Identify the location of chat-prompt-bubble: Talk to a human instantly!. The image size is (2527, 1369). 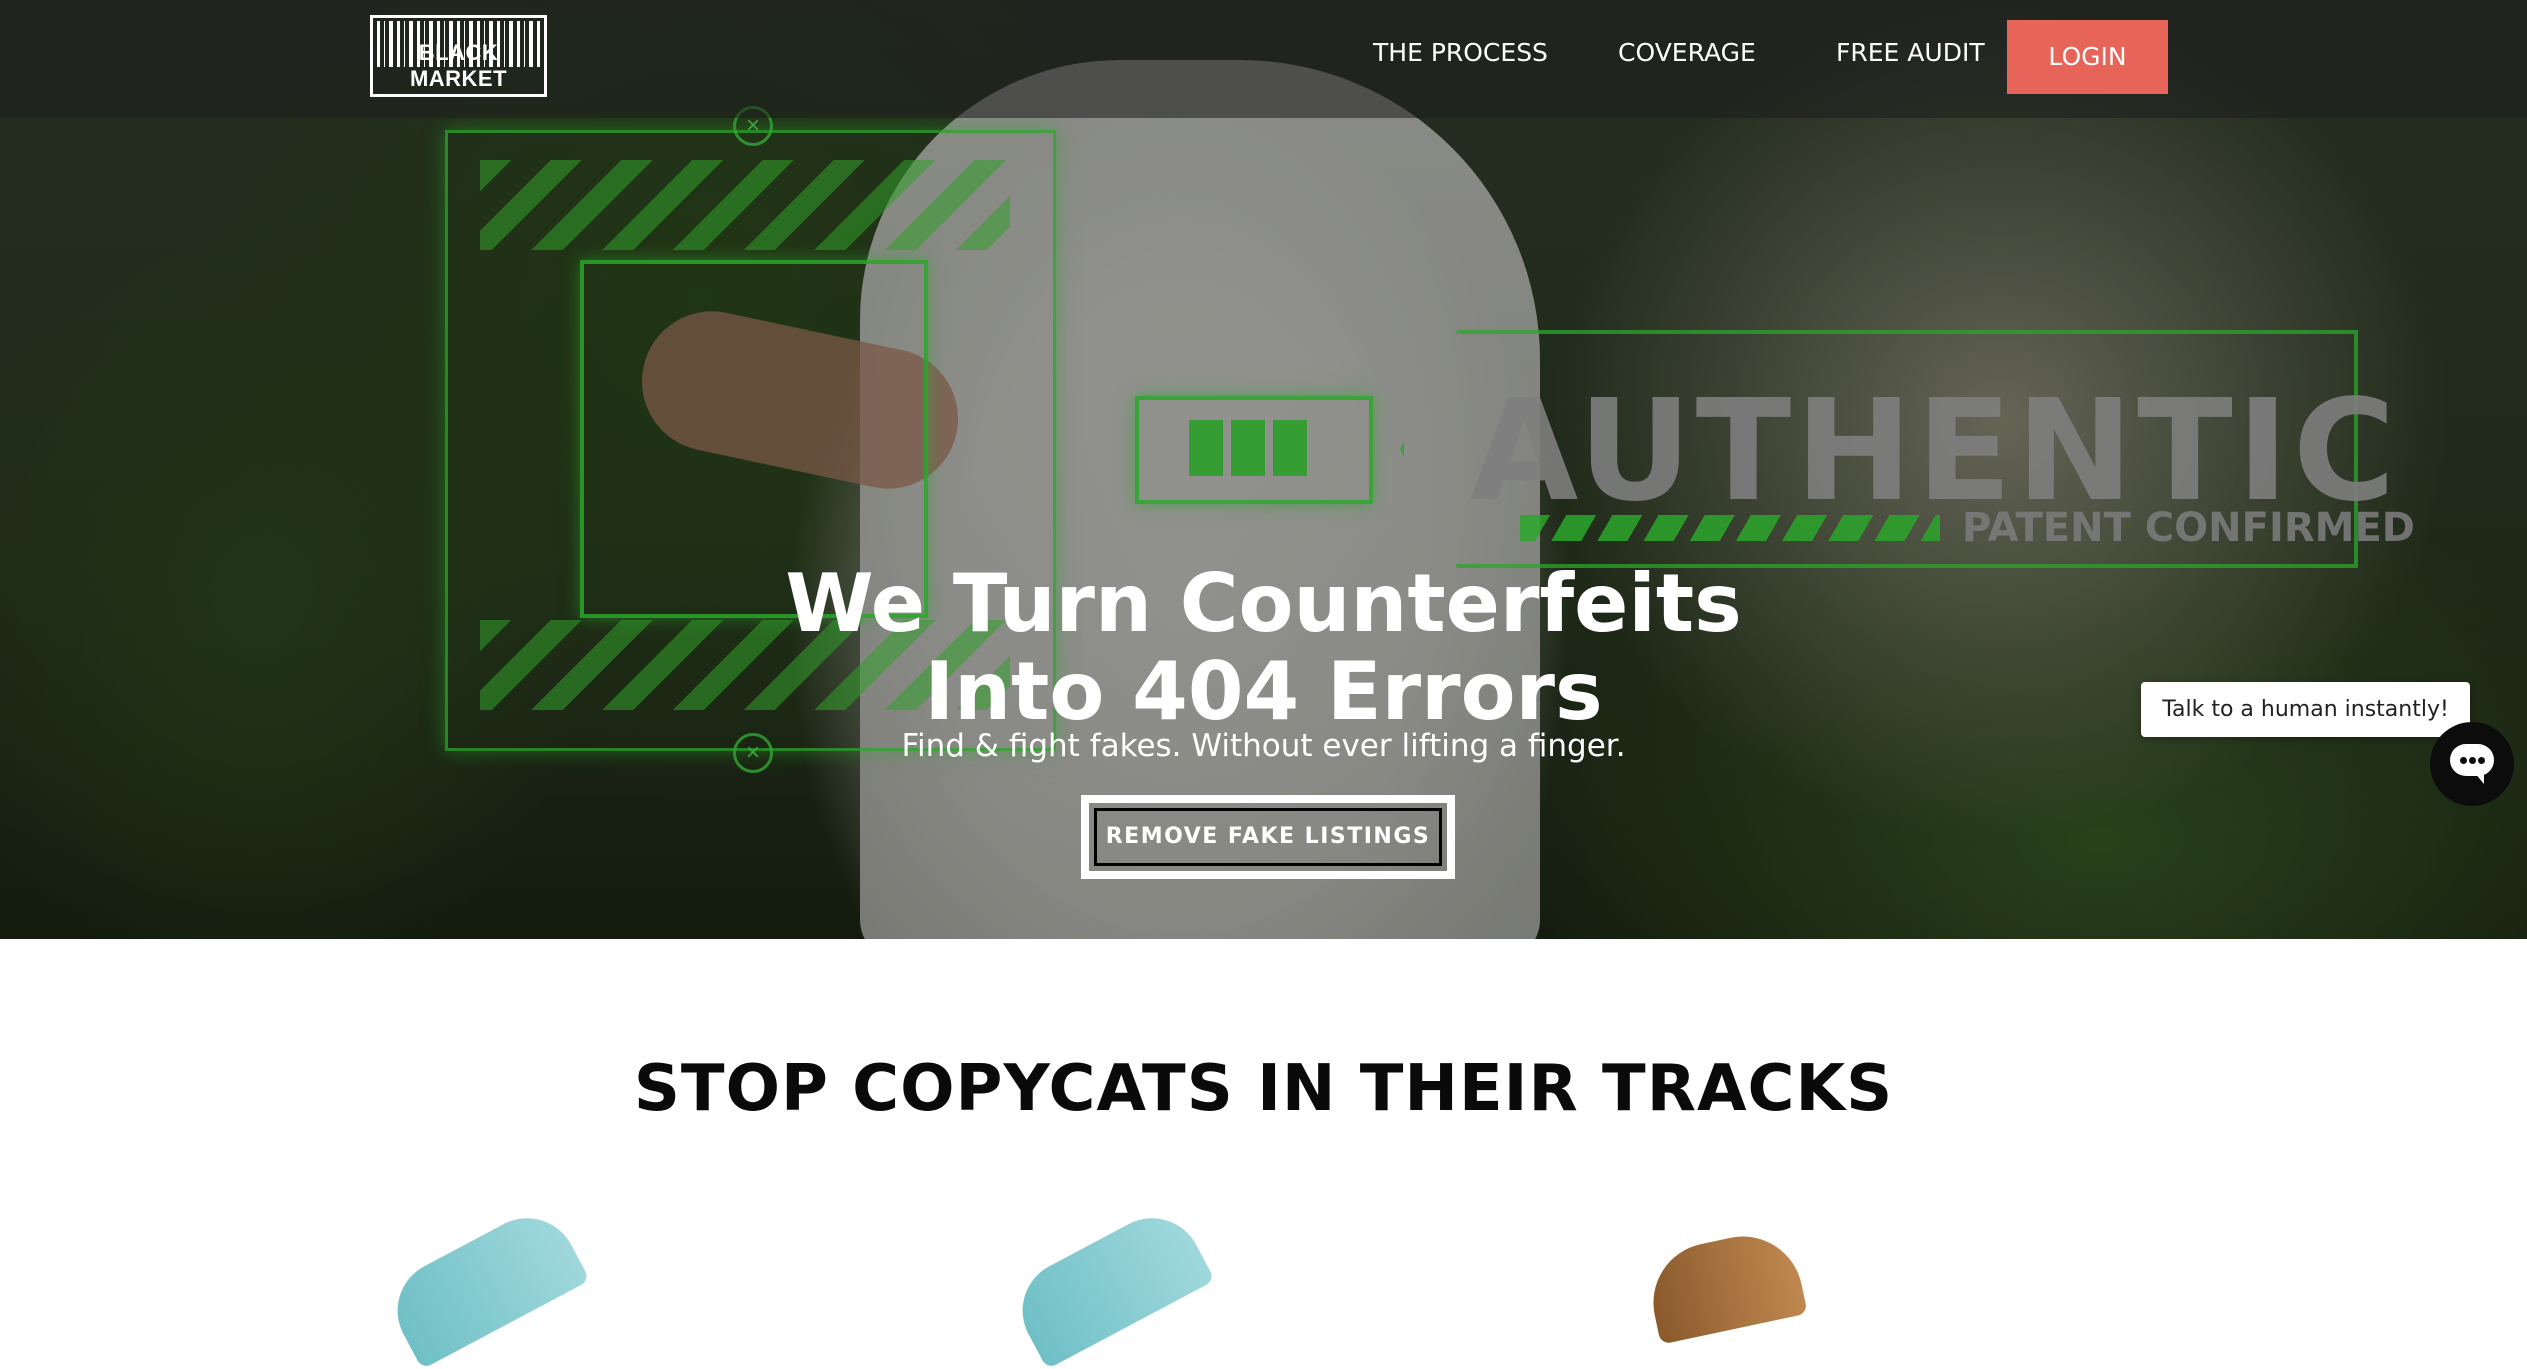
(2305, 709).